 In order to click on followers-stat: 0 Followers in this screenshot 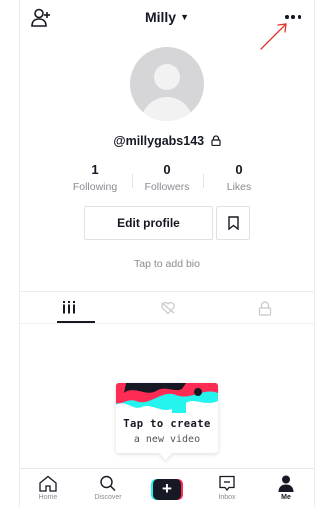, I will do `click(167, 177)`.